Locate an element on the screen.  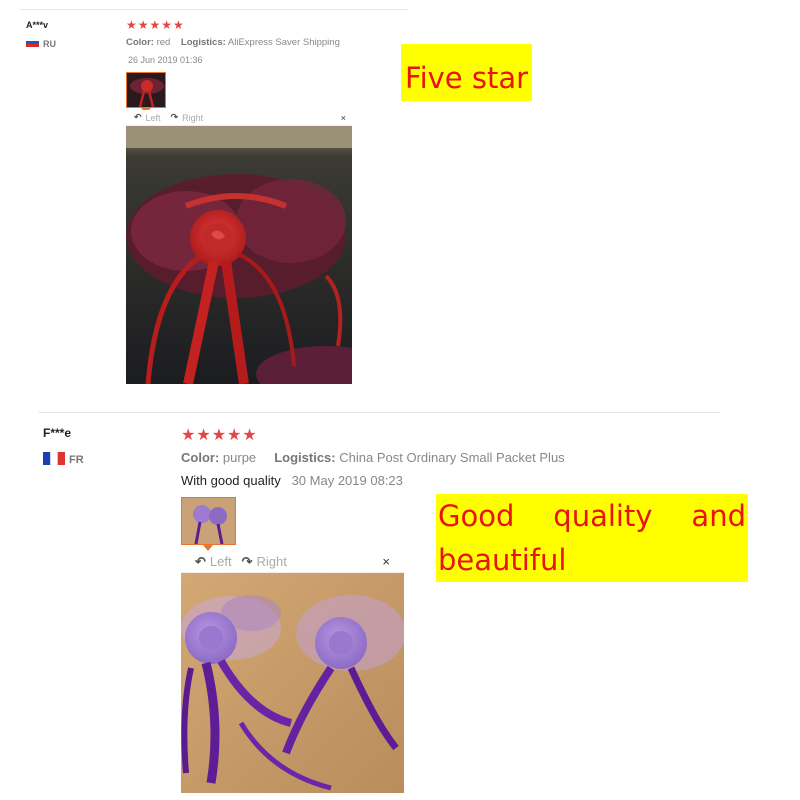
reviewer-country: FR is located at coordinates (63, 460).